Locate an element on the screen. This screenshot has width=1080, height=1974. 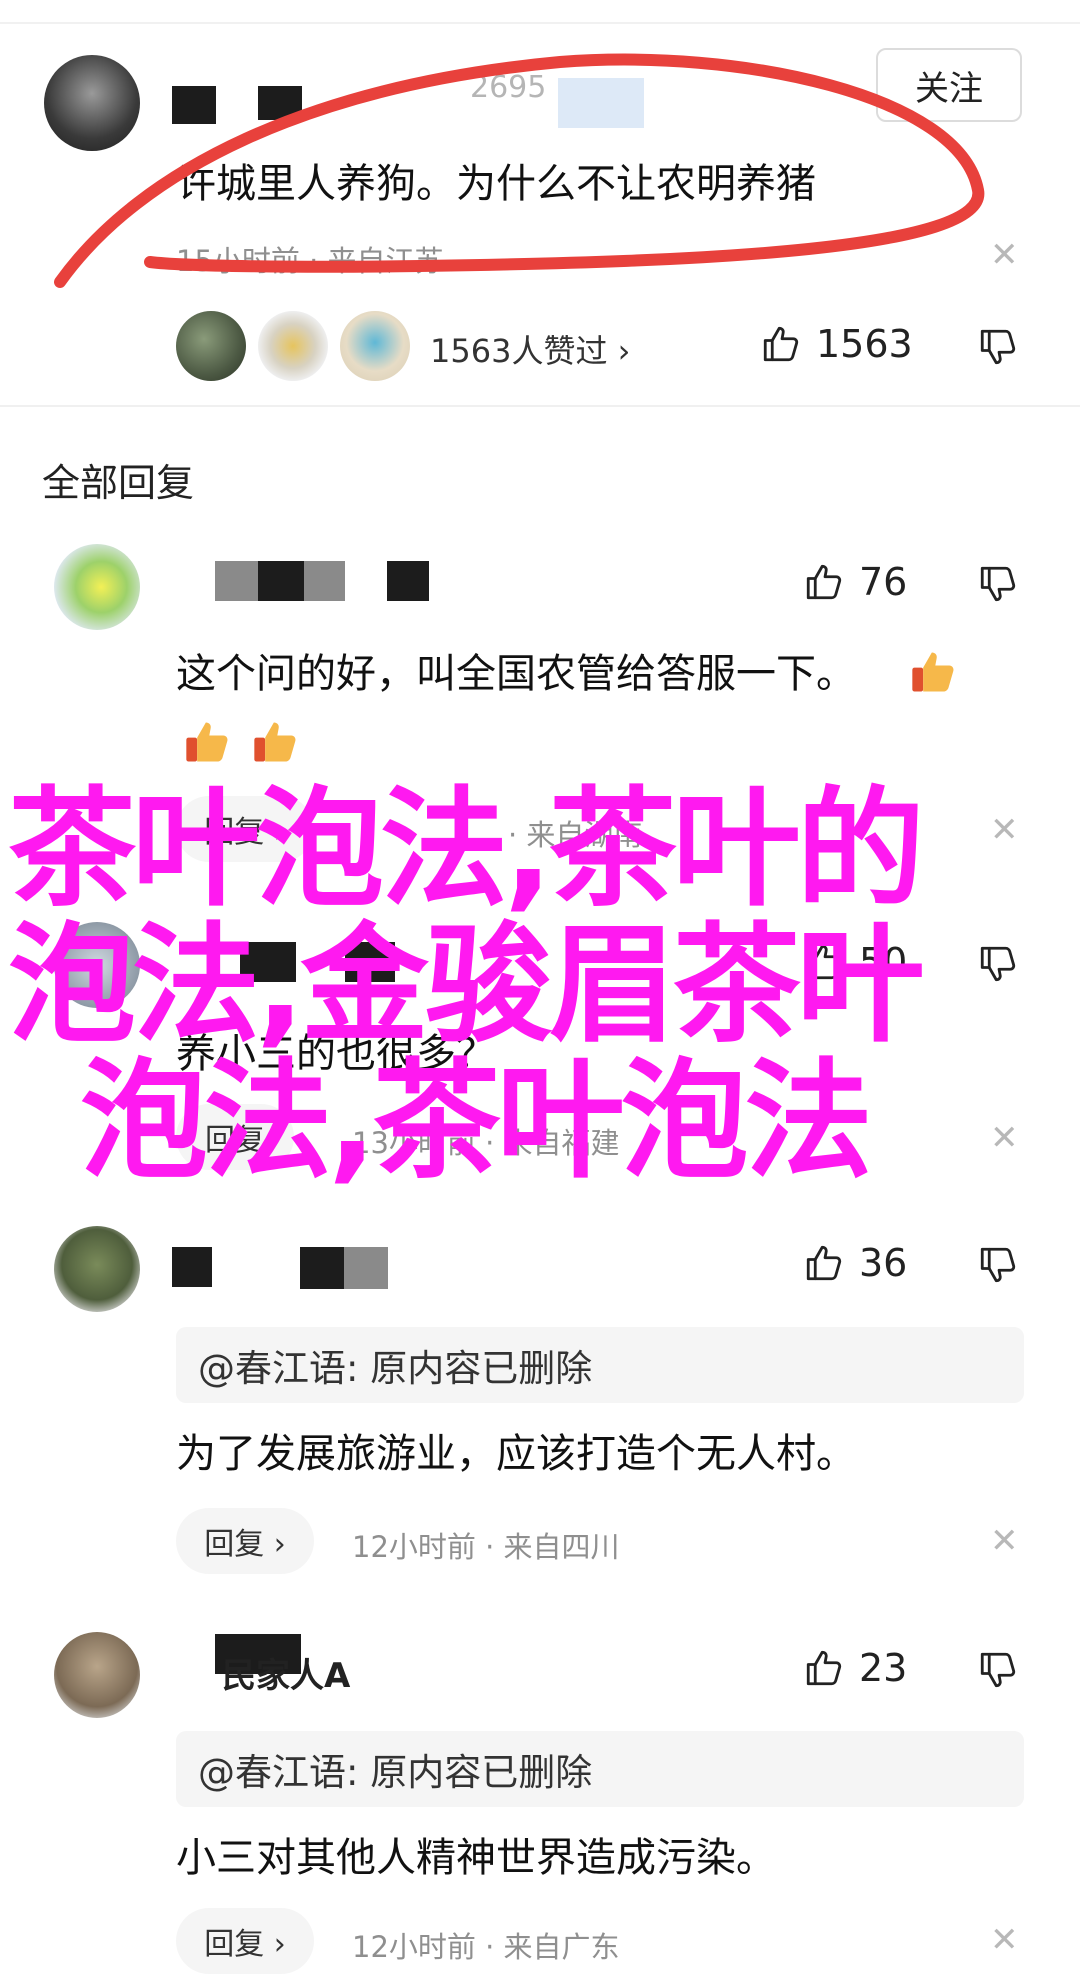
overlay-title-line-3: 泡法,茶叶泡法 is located at coordinates (476, 1121).